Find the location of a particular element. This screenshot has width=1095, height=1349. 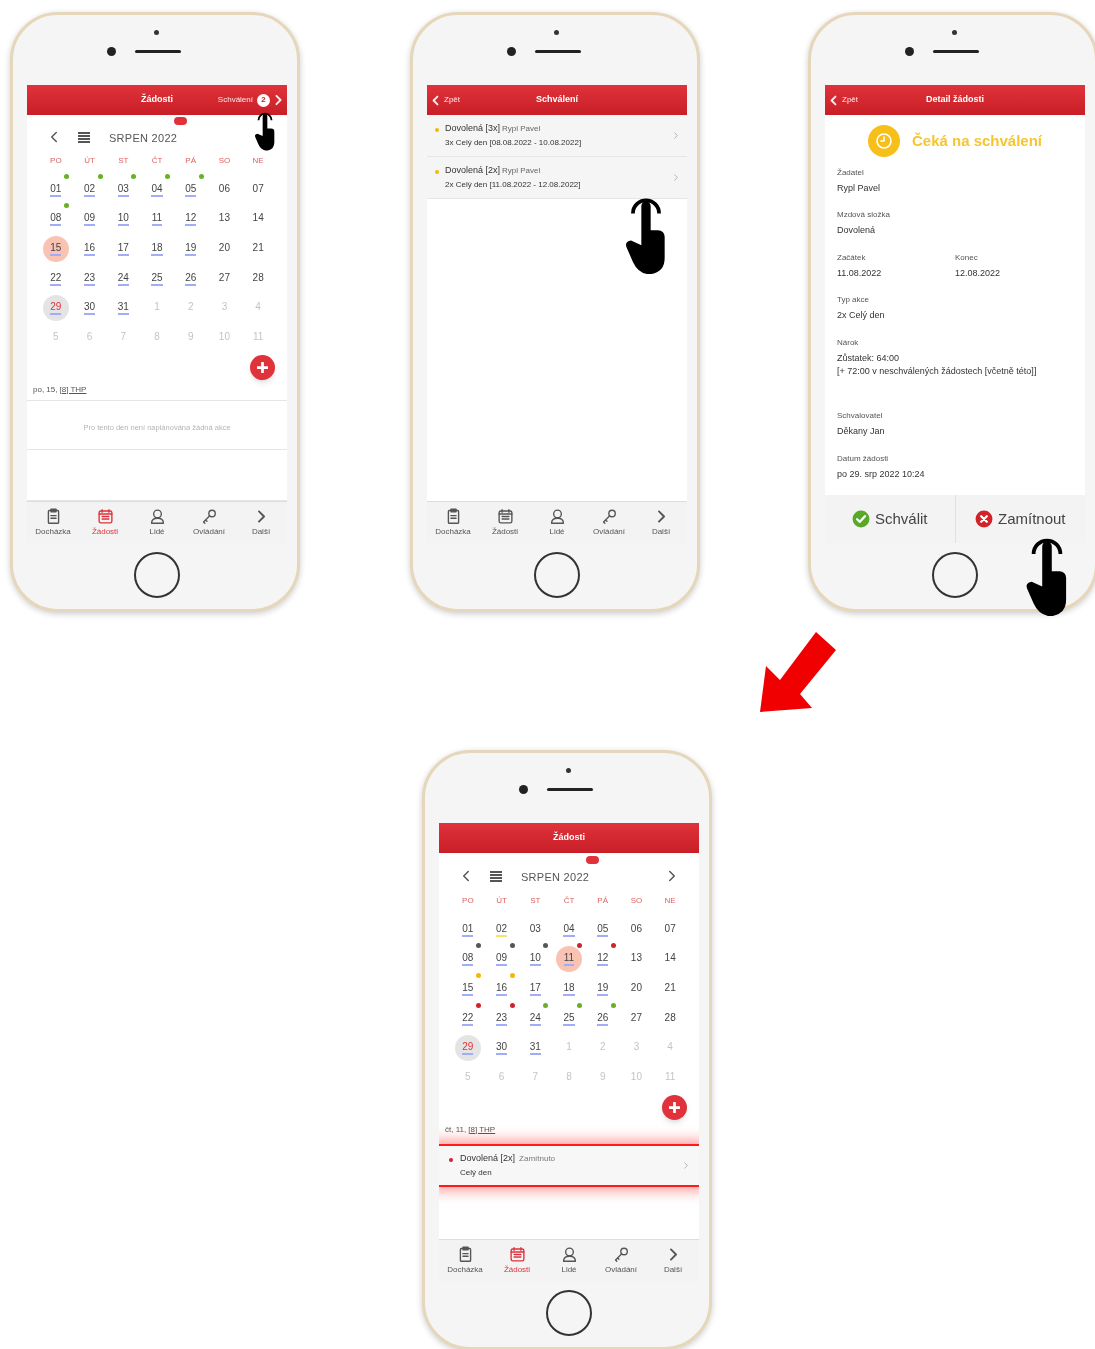

reject-button: Zamítnout is located at coordinates (1020, 519).